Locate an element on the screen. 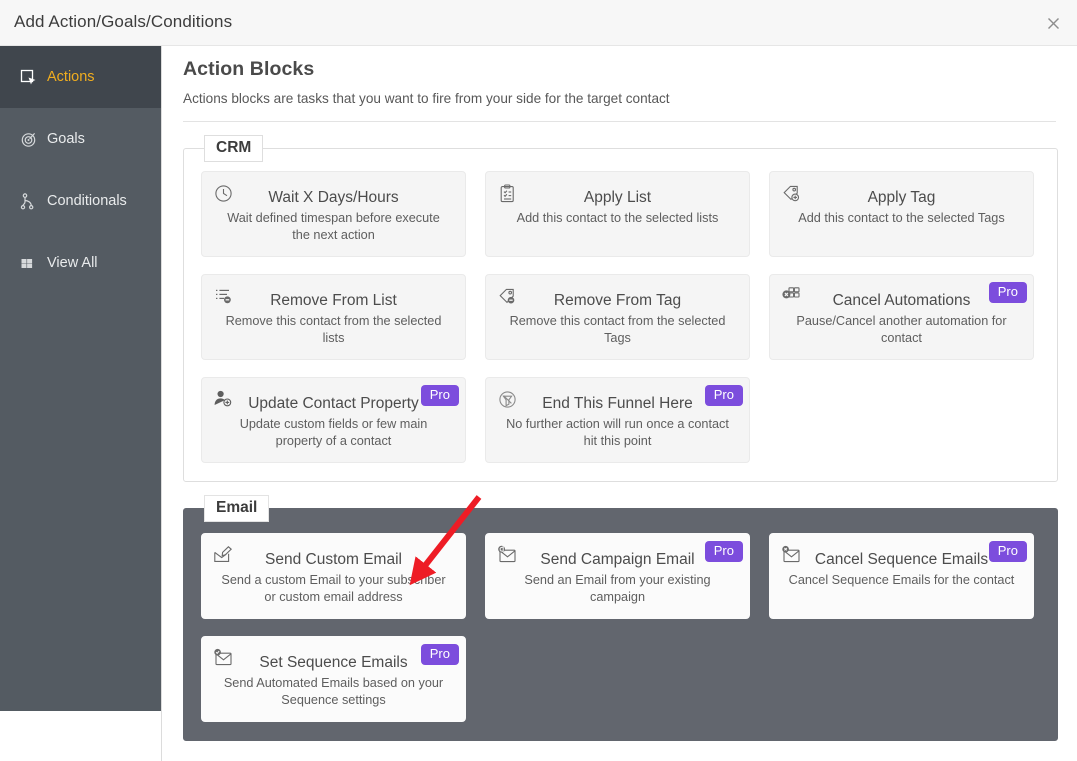  card-title: Remove From List is located at coordinates (333, 300).